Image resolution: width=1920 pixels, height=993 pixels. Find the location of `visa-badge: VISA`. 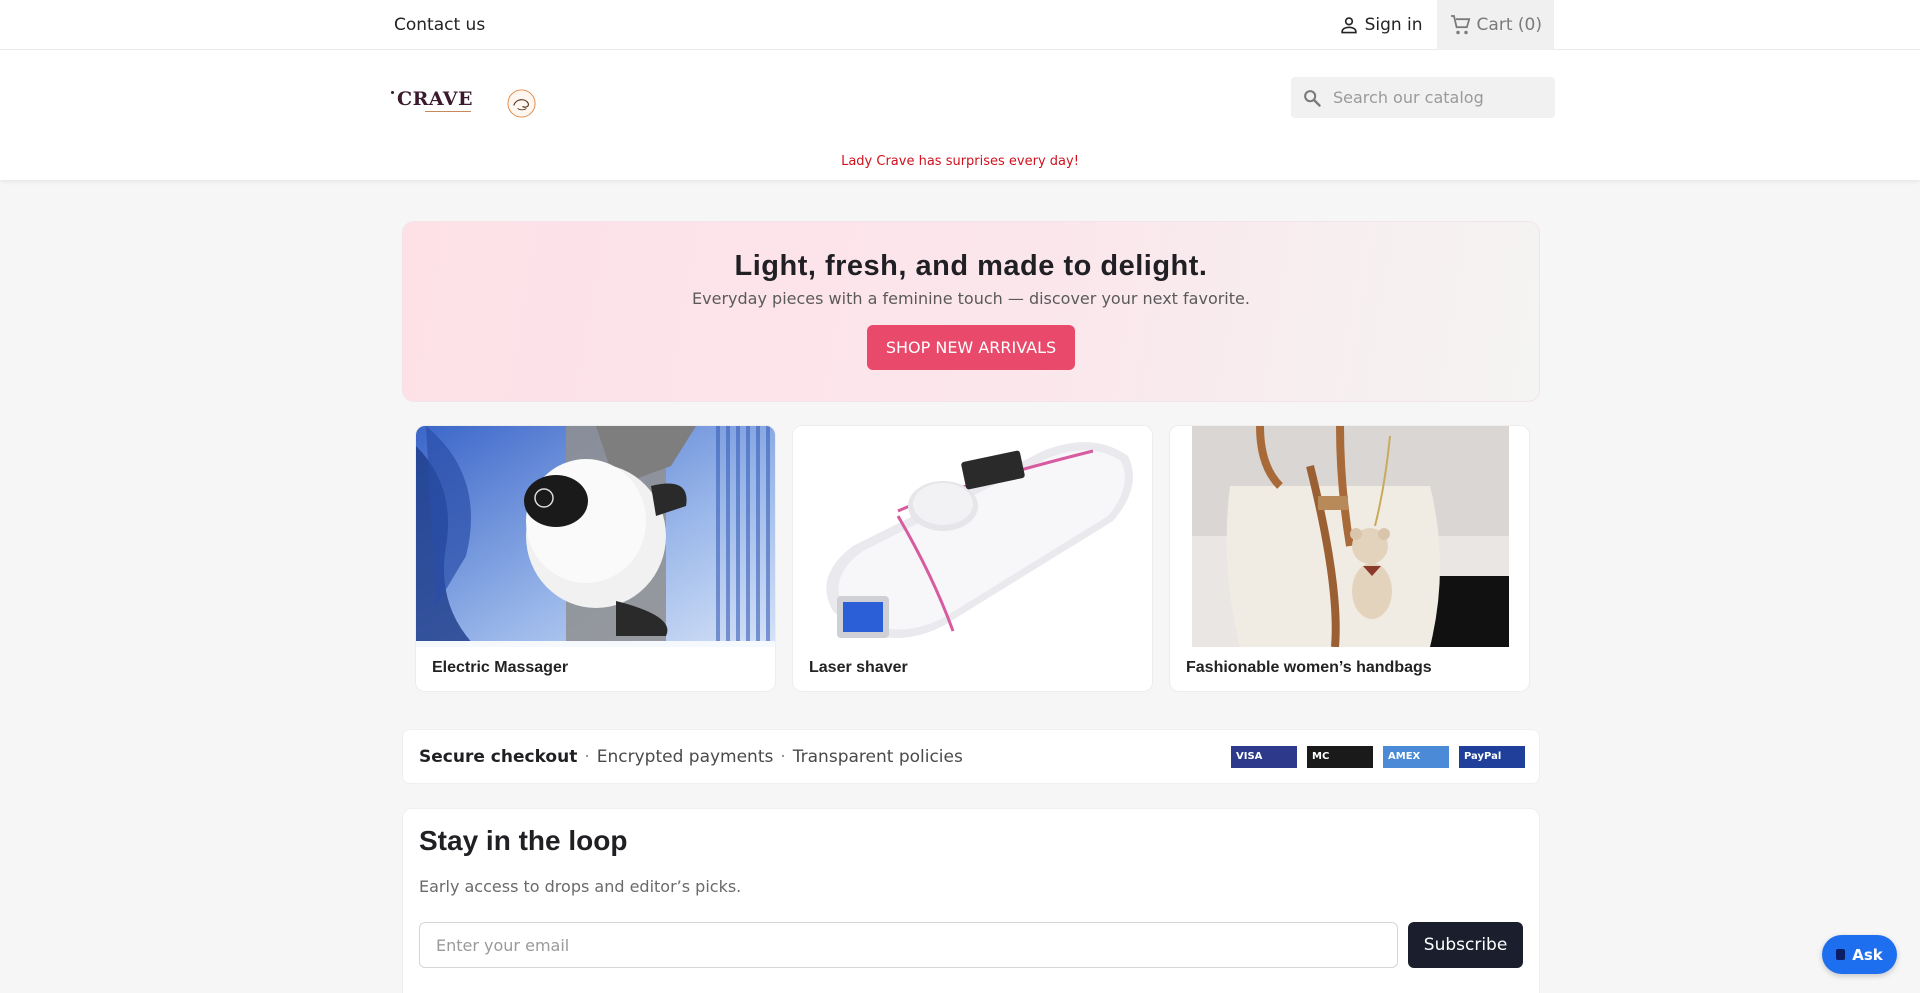

visa-badge: VISA is located at coordinates (1264, 756).